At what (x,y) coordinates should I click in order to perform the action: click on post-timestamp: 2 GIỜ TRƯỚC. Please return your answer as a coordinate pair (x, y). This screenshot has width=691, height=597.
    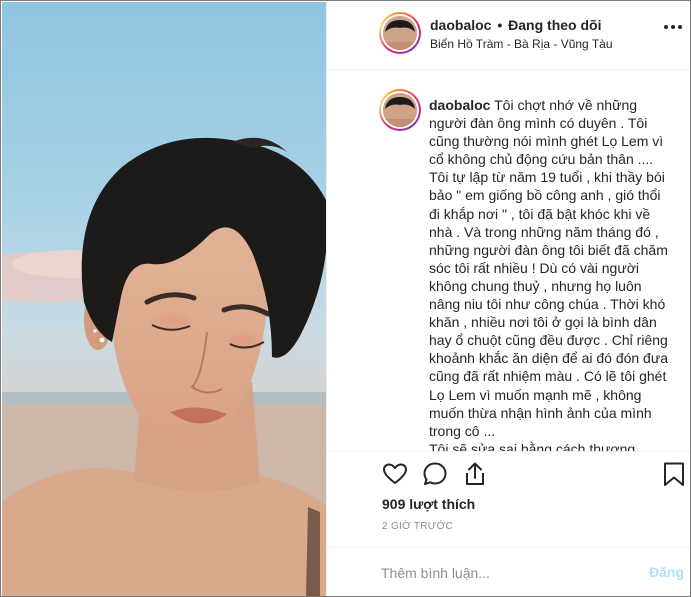
    Looking at the image, I should click on (417, 526).